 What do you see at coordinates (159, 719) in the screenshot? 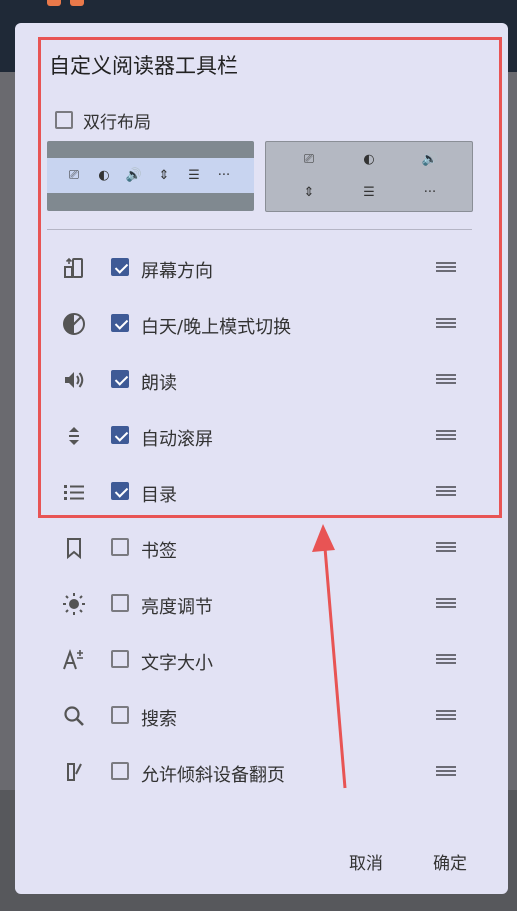
I see `toolbar-item-label: 搜索` at bounding box center [159, 719].